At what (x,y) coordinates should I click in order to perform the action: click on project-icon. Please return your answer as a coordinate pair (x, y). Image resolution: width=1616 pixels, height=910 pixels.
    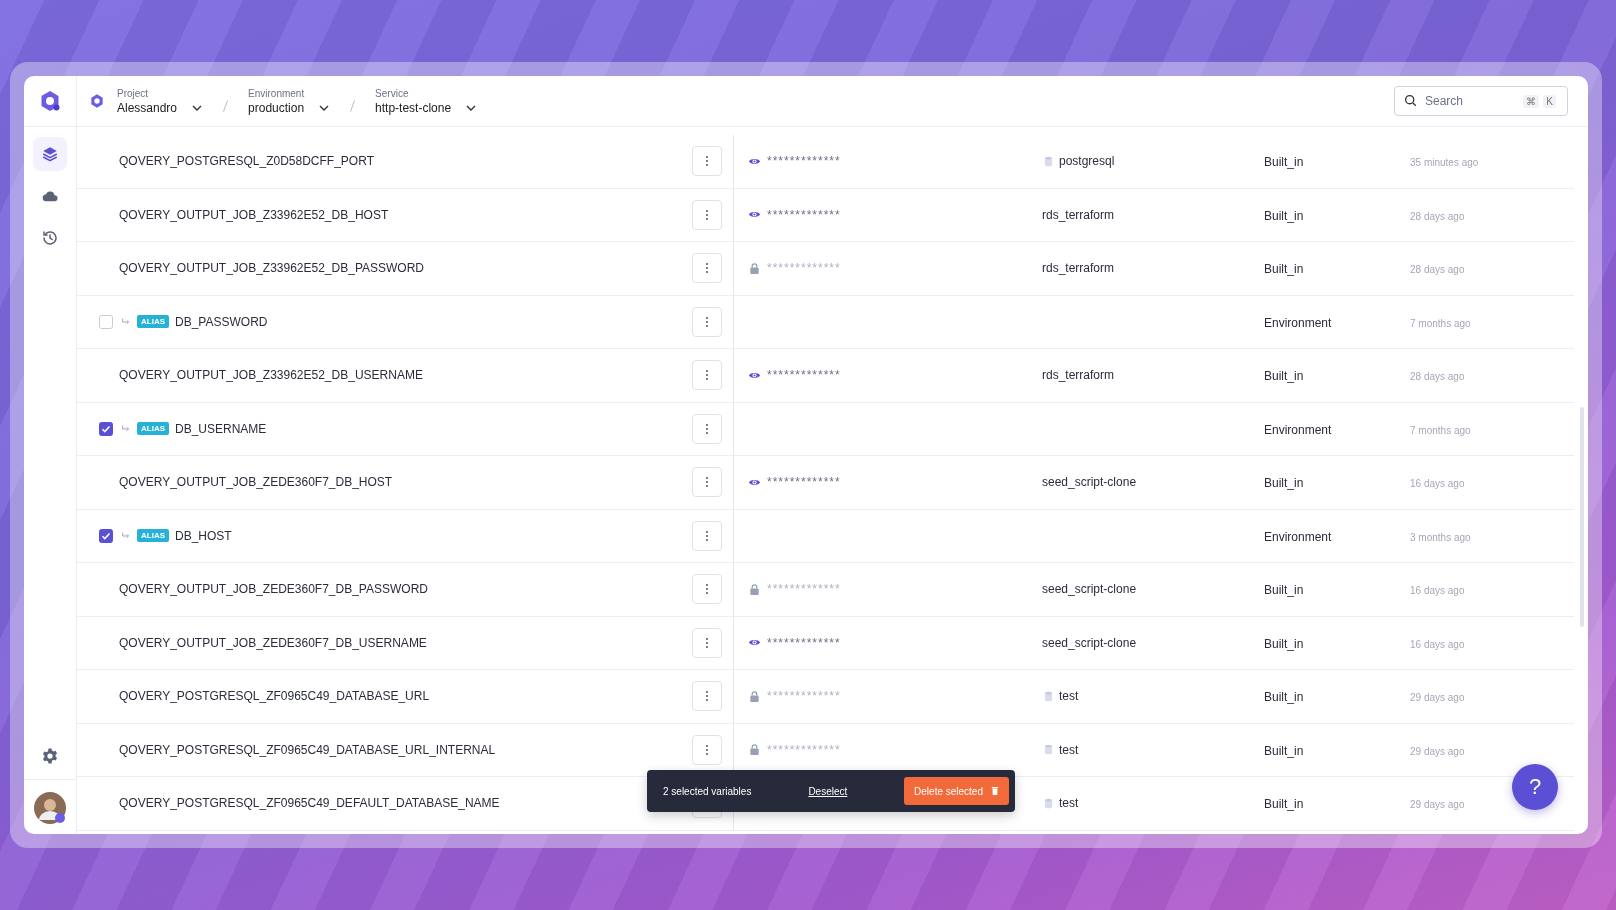
    Looking at the image, I should click on (97, 101).